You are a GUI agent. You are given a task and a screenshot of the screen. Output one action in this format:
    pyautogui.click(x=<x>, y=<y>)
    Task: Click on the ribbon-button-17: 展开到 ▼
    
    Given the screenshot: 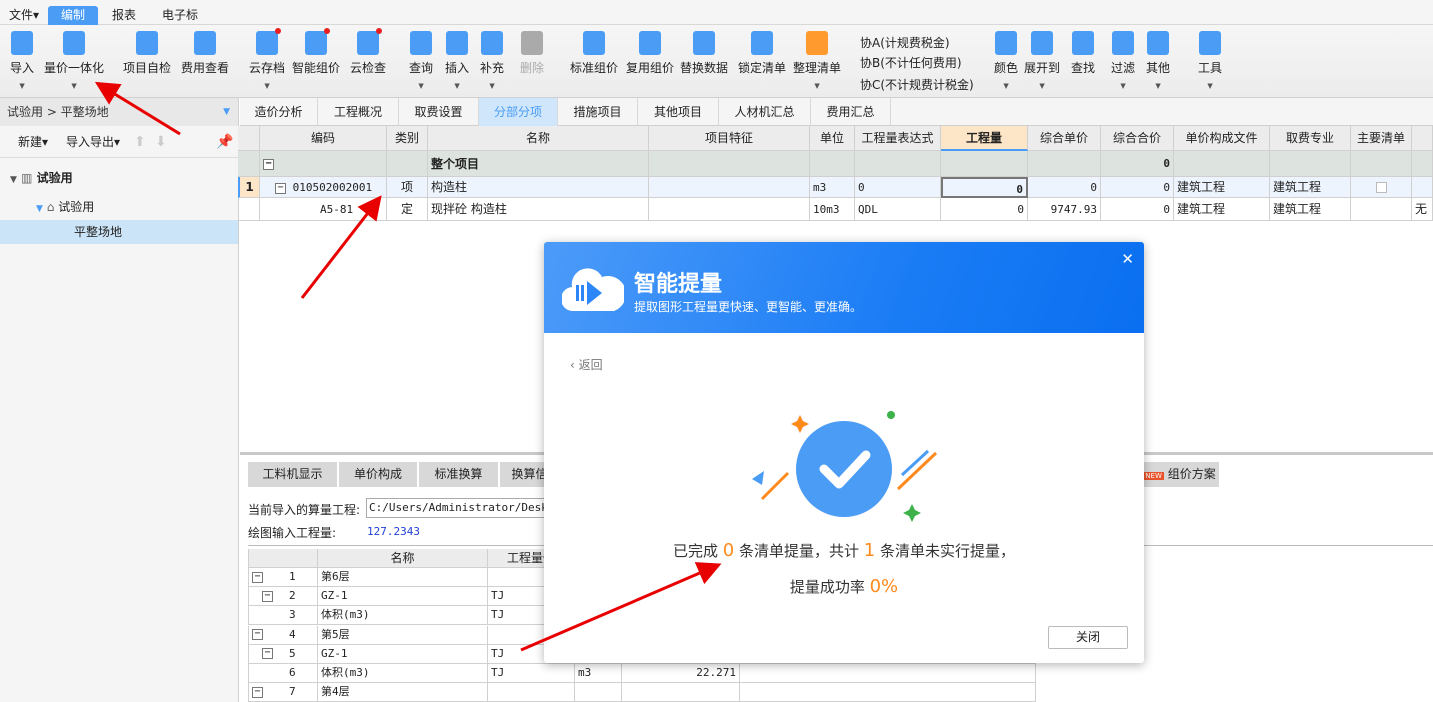 What is the action you would take?
    pyautogui.click(x=1042, y=60)
    